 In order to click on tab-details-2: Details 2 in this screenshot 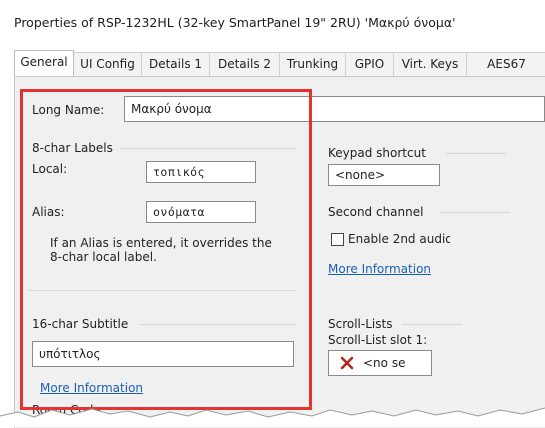, I will do `click(244, 64)`.